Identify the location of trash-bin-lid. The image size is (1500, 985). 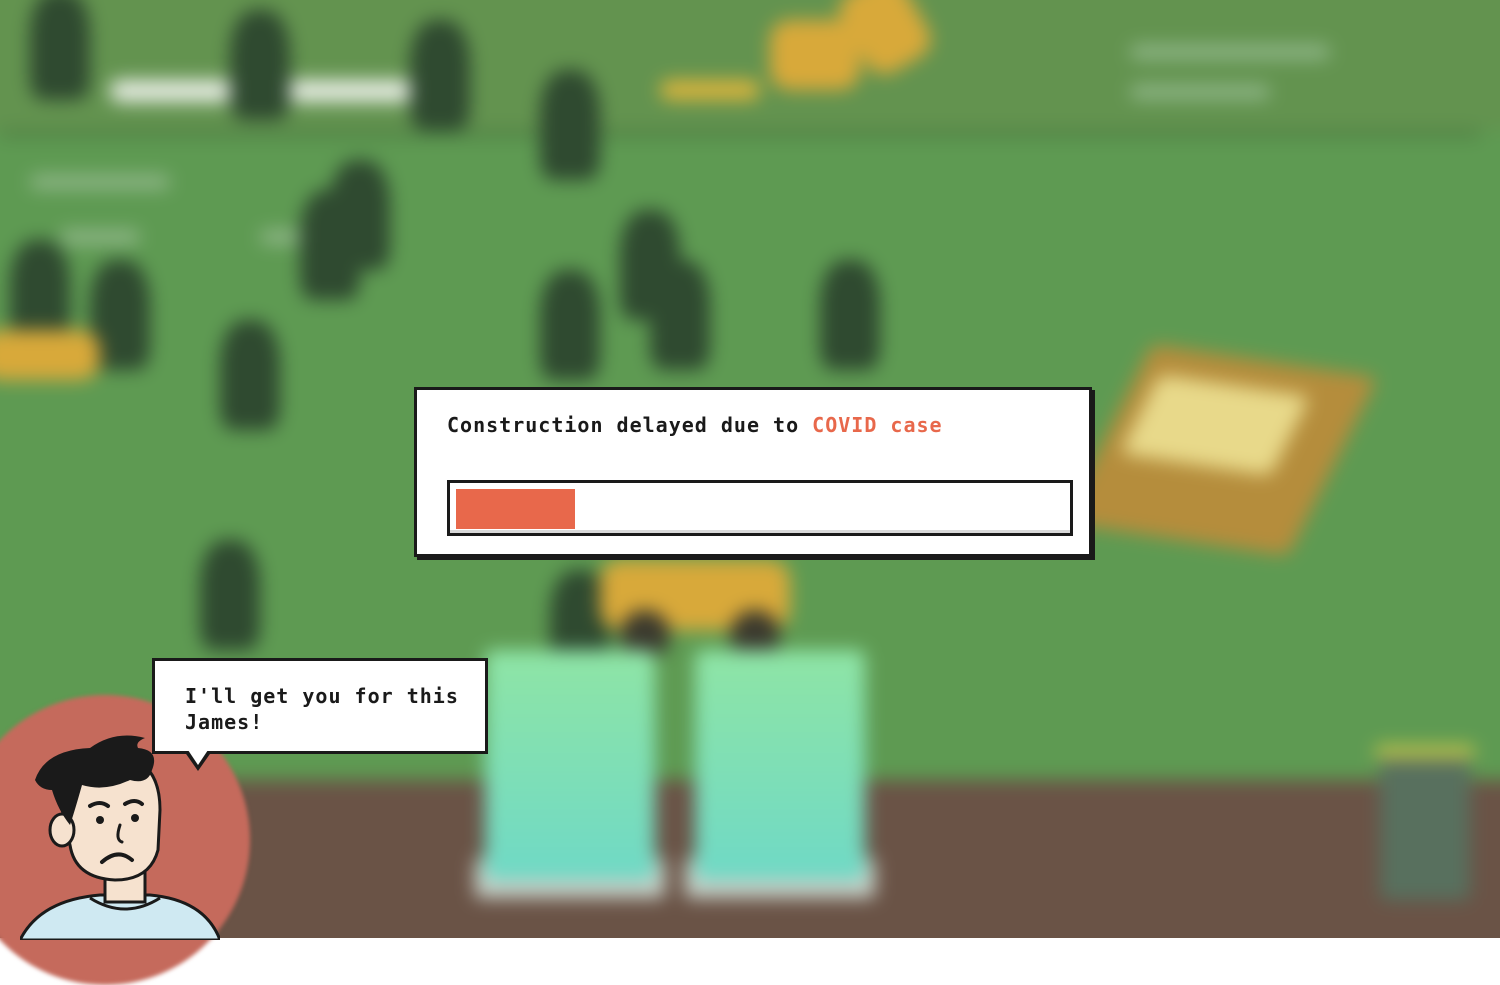
(1425, 752).